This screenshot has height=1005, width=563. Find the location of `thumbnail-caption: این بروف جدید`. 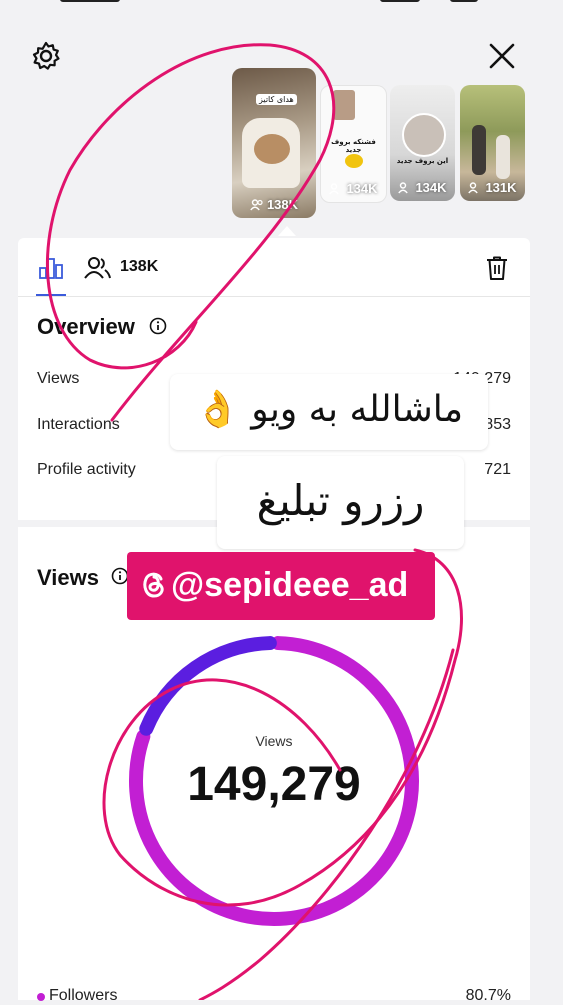

thumbnail-caption: این بروف جدید is located at coordinates (422, 161).